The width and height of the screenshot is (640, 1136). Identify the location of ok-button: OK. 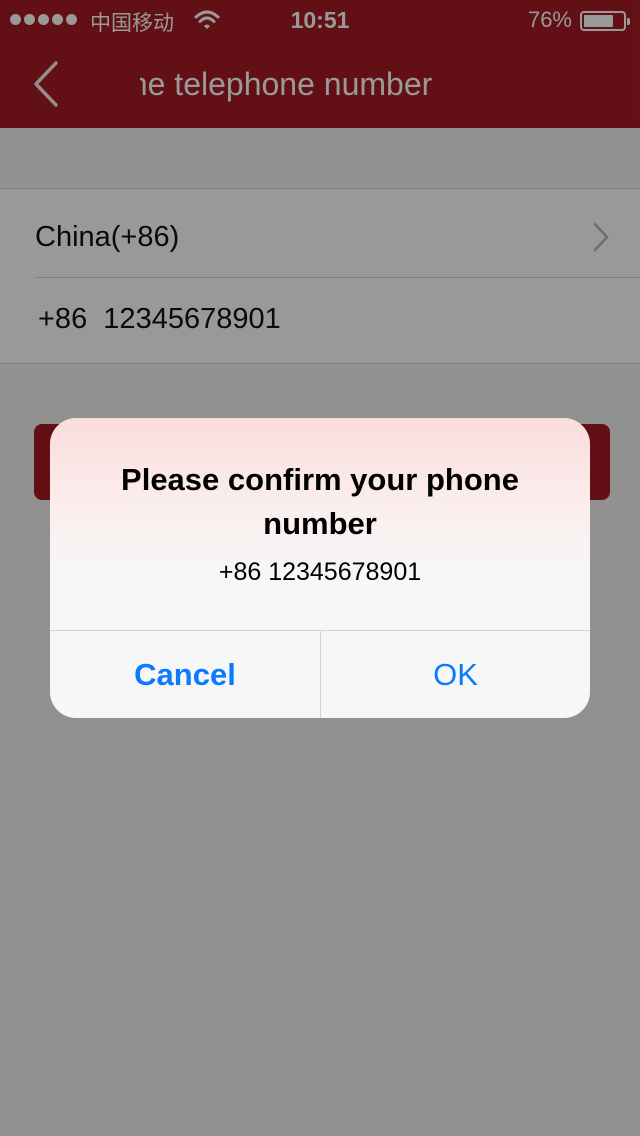
(455, 674).